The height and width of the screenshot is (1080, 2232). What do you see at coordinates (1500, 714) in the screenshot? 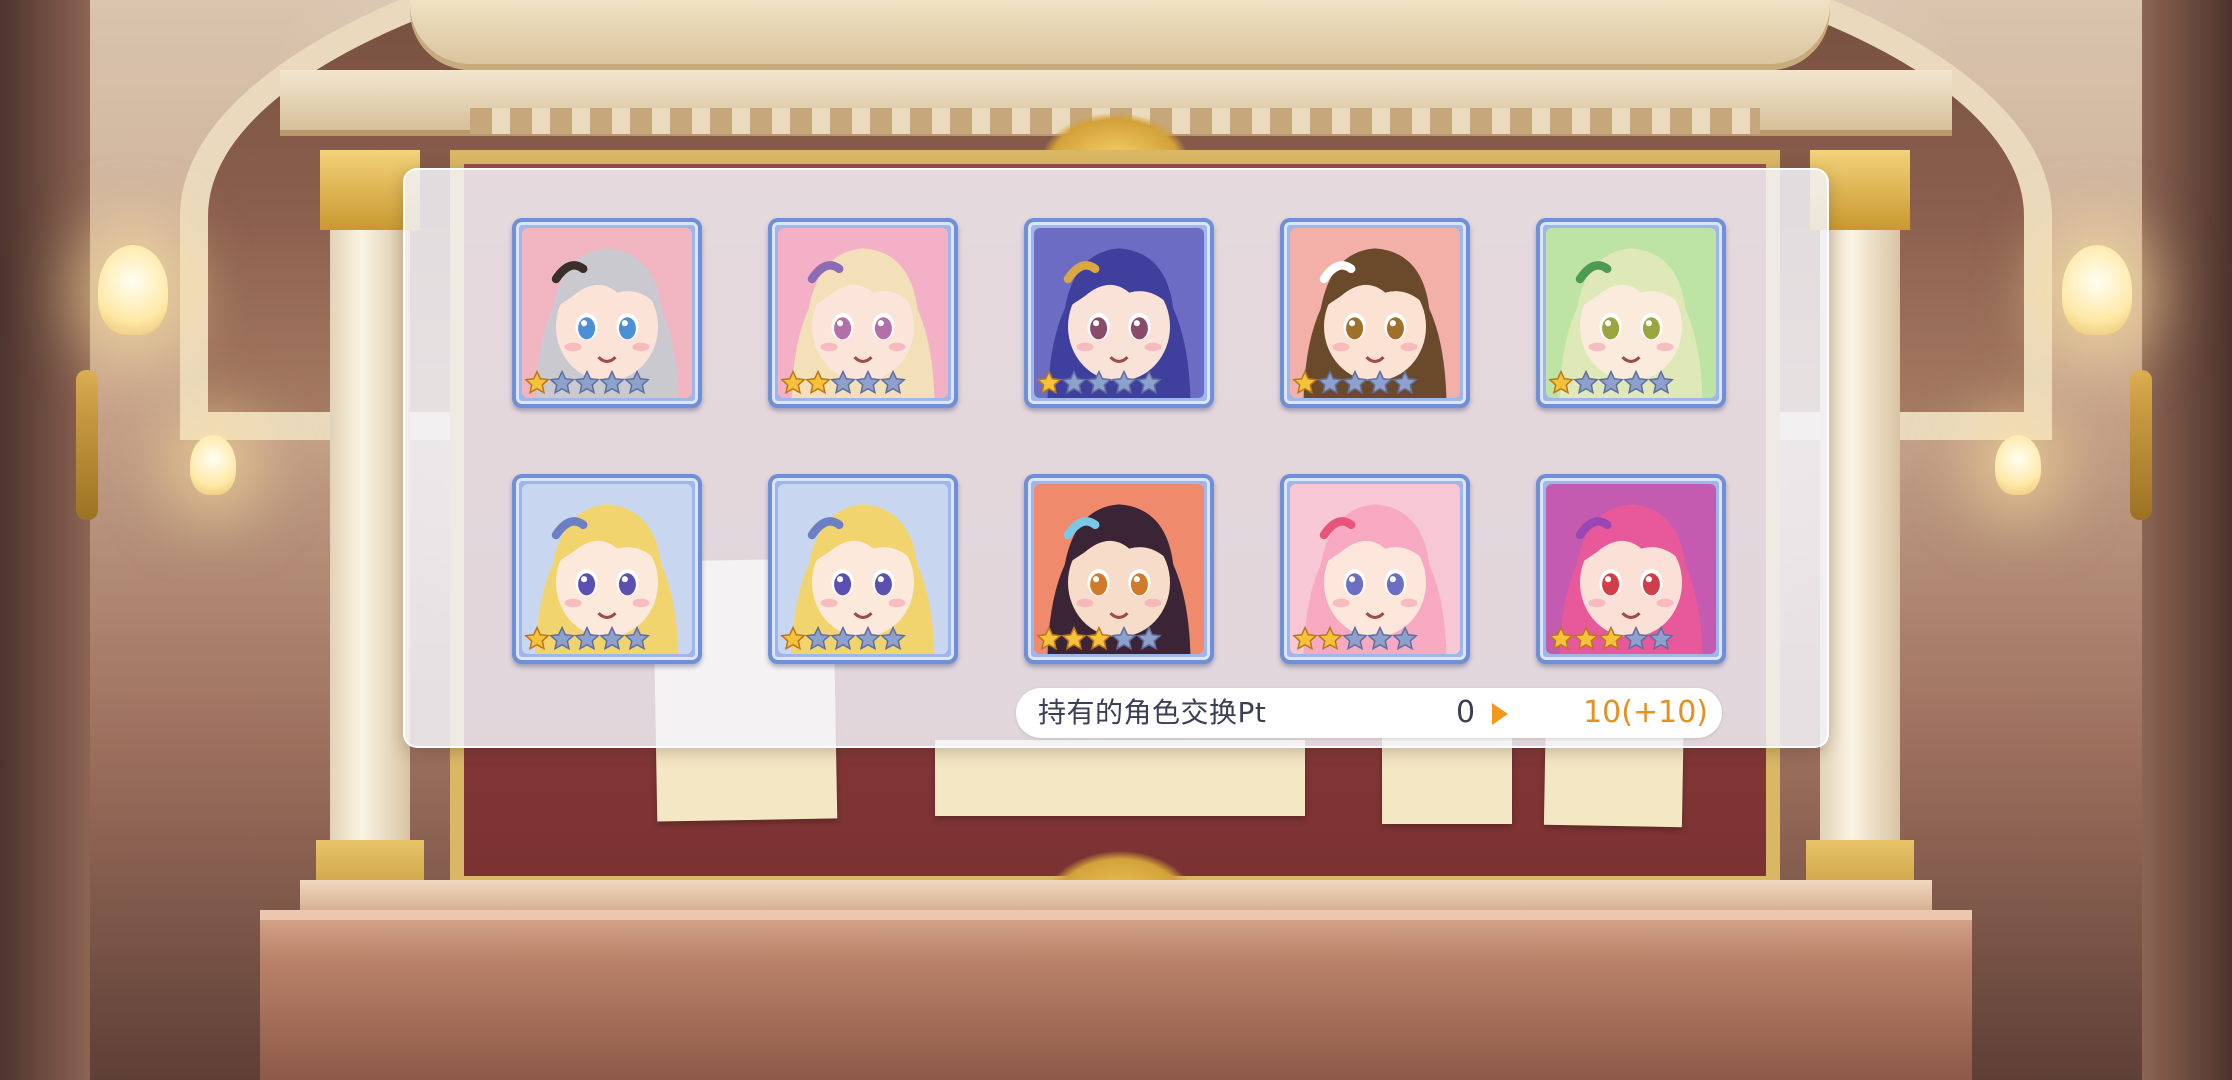
I see `arrow-right-icon` at bounding box center [1500, 714].